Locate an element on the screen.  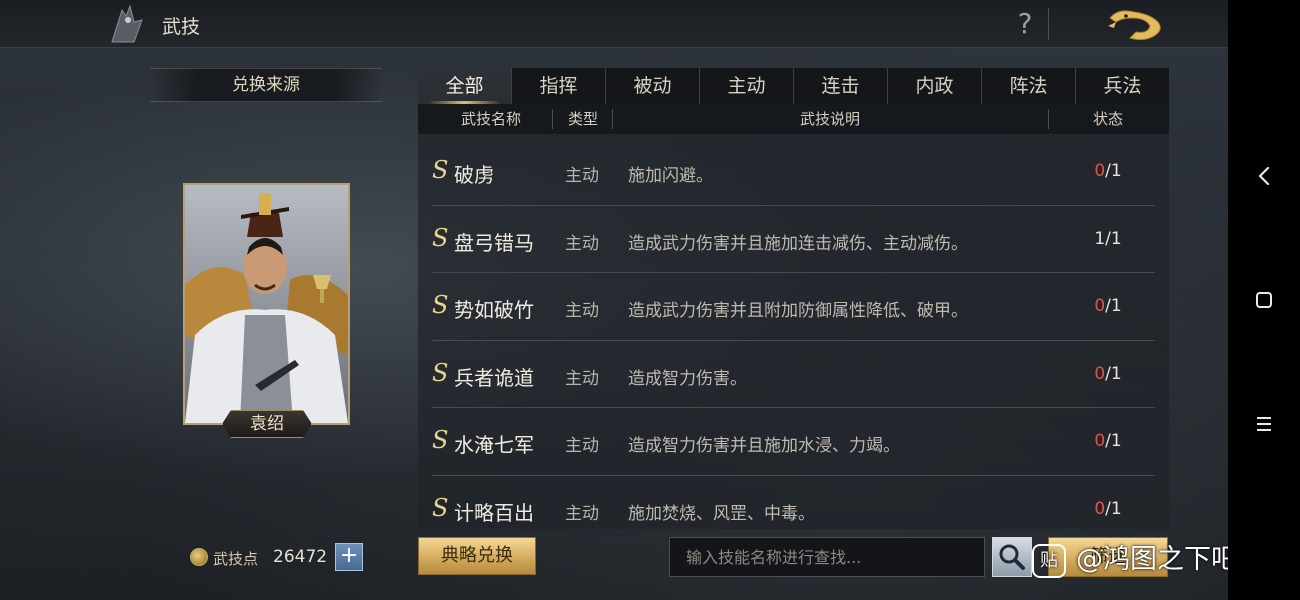
skill-points-label: 武技点 is located at coordinates (236, 559).